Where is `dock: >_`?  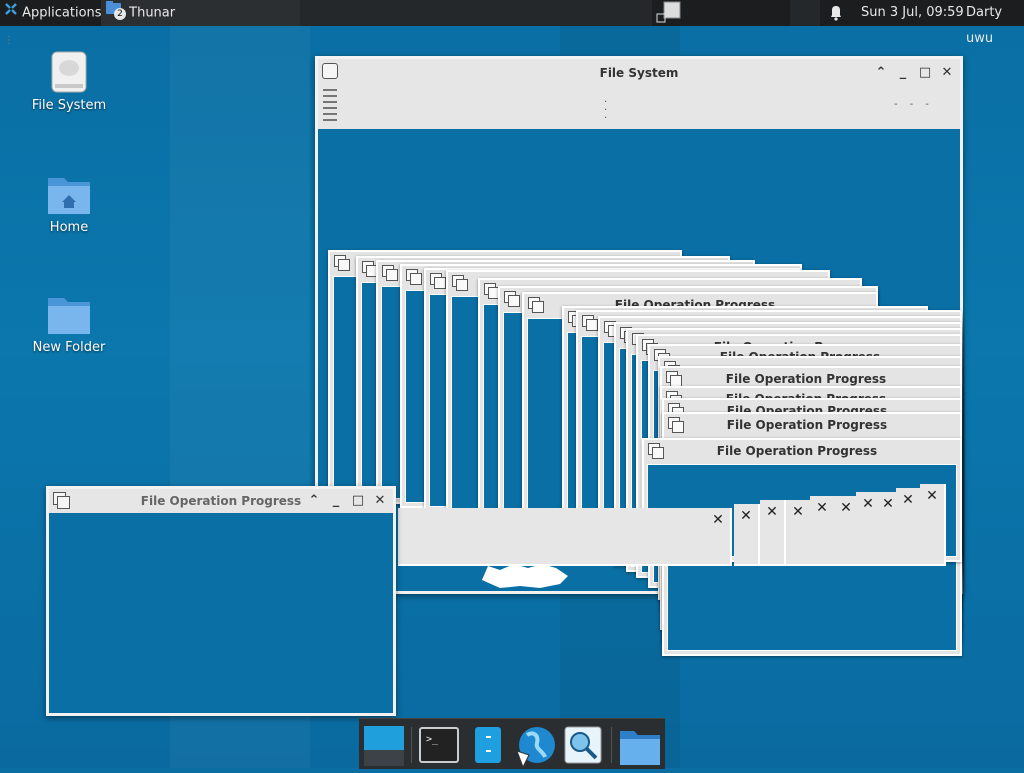 dock: >_ is located at coordinates (512, 743).